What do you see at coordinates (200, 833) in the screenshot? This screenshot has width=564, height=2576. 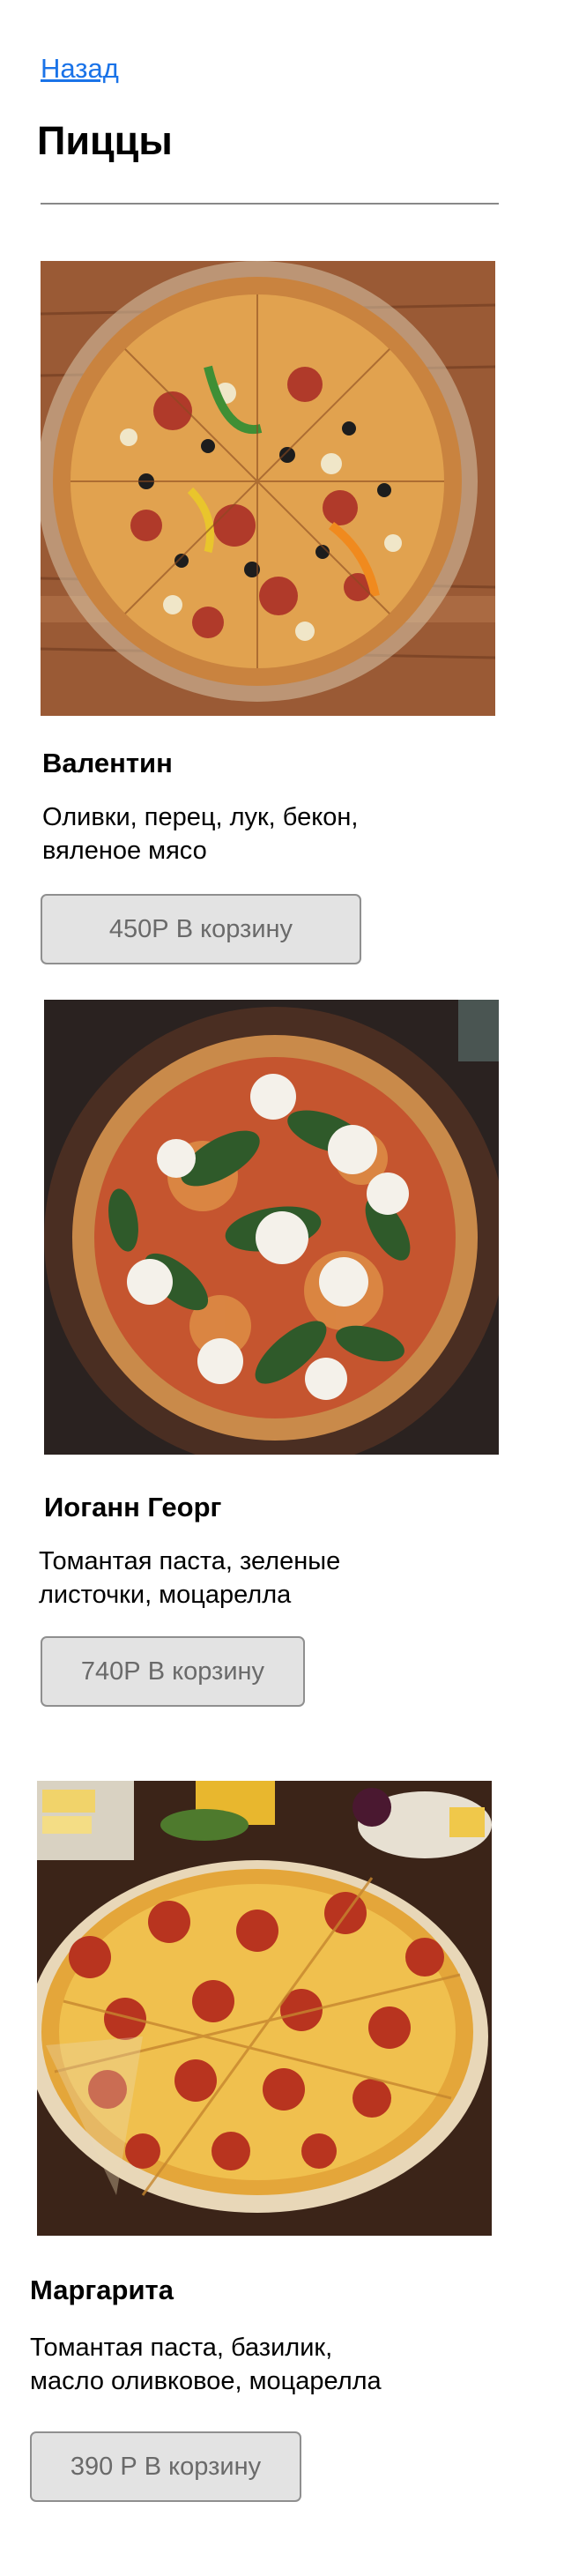 I see `pizza-description: Оливки, перец, лук, бекон, вяленое мясо` at bounding box center [200, 833].